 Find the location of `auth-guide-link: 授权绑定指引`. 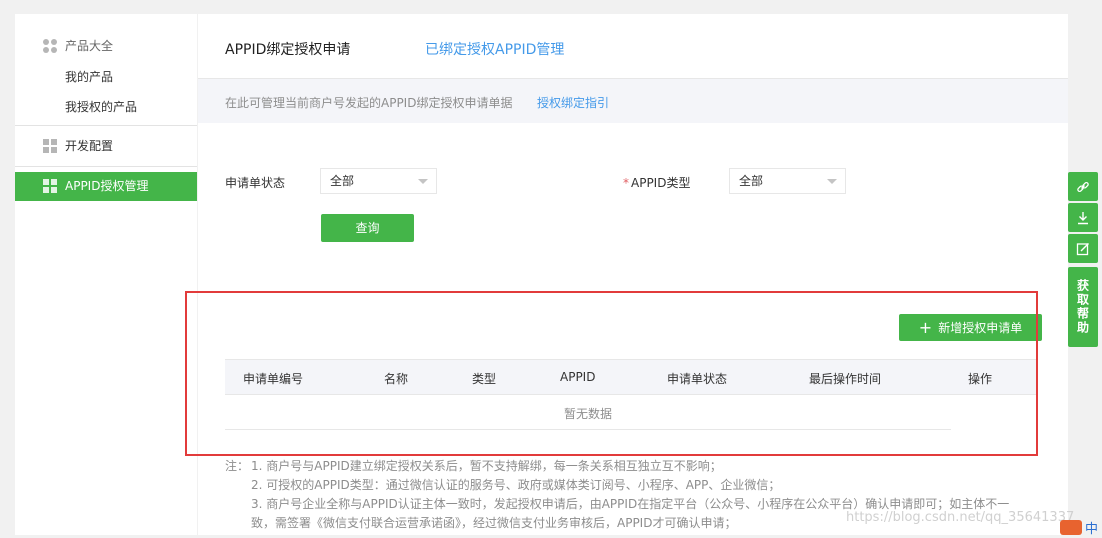

auth-guide-link: 授权绑定指引 is located at coordinates (573, 102).